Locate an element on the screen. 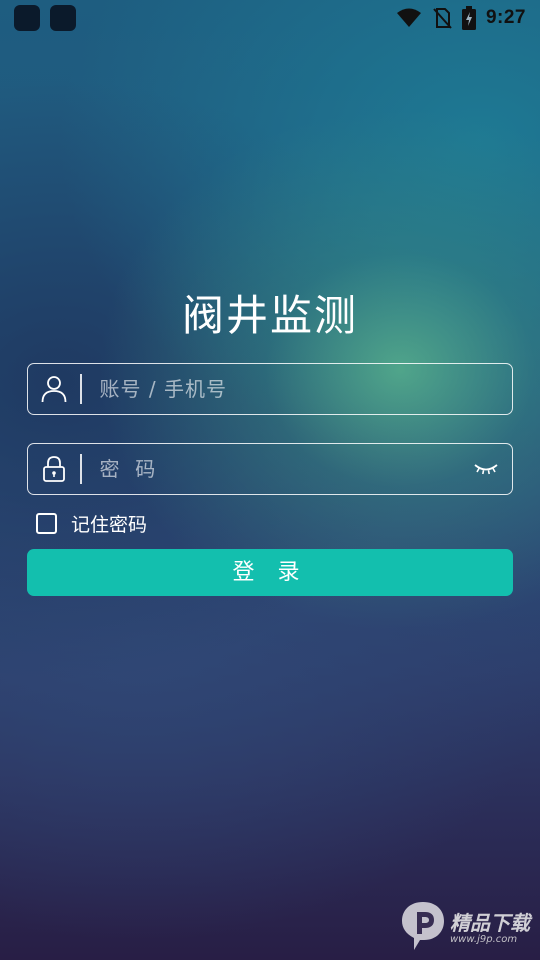 This screenshot has height=960, width=540. app-title: 阀井监测 is located at coordinates (269, 315).